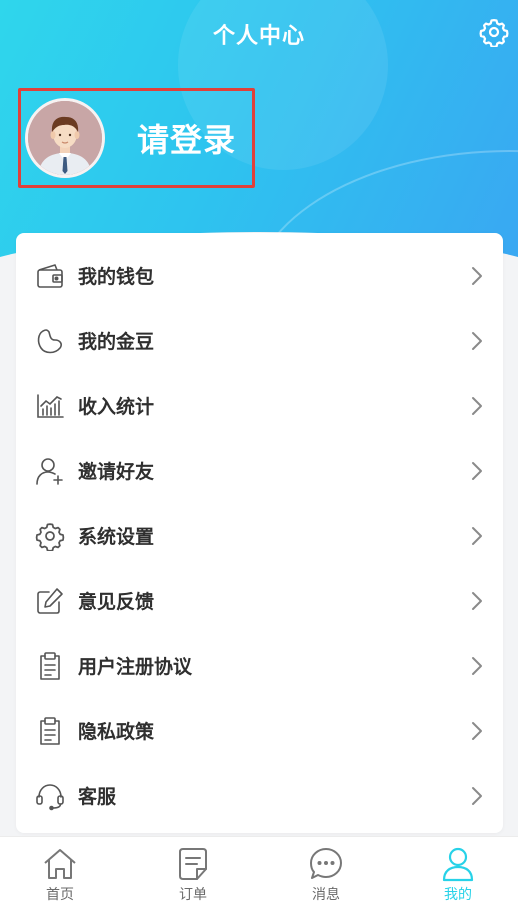 Image resolution: width=518 pixels, height=903 pixels. I want to click on menu-item-income-stats: 收入统计, so click(259, 405).